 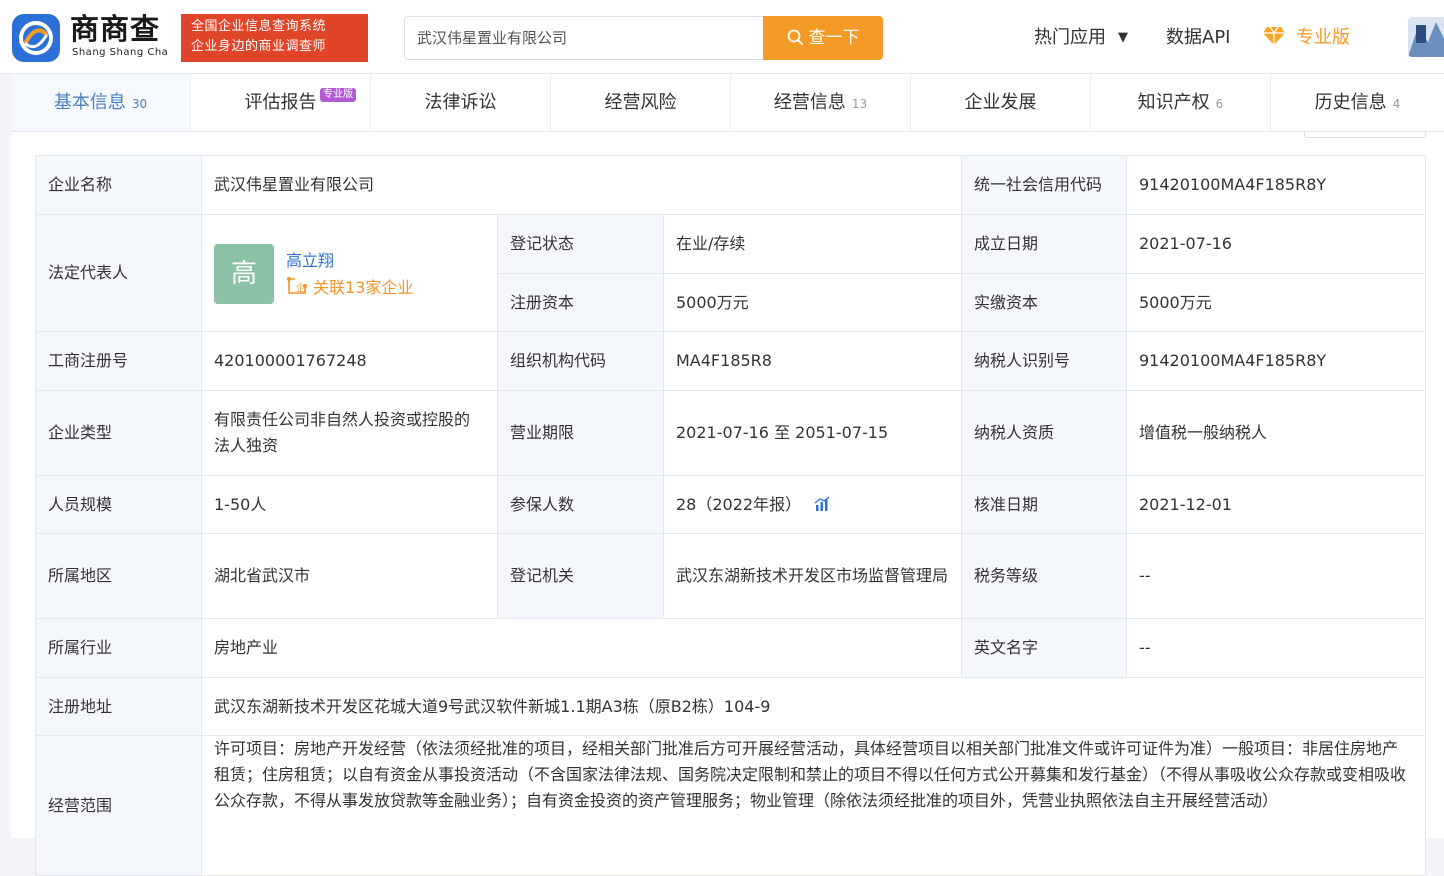 I want to click on related-companies-link: 企 关联13家企业, so click(x=349, y=287).